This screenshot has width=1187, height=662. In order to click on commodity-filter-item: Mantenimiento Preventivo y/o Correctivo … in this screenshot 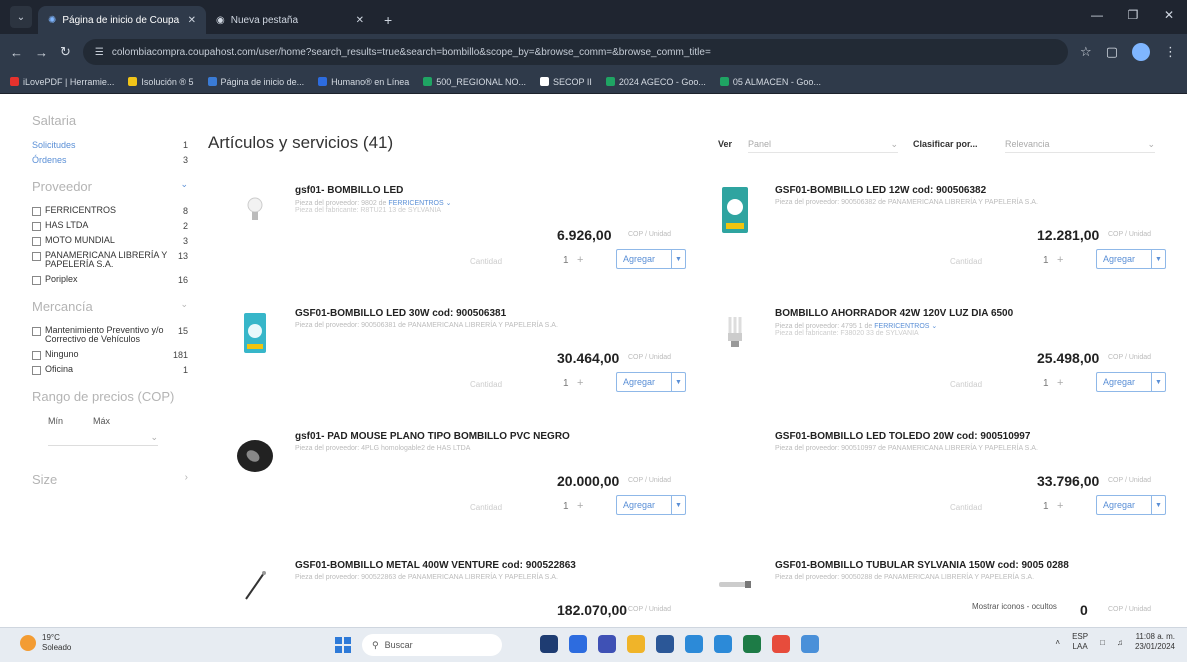, I will do `click(110, 335)`.